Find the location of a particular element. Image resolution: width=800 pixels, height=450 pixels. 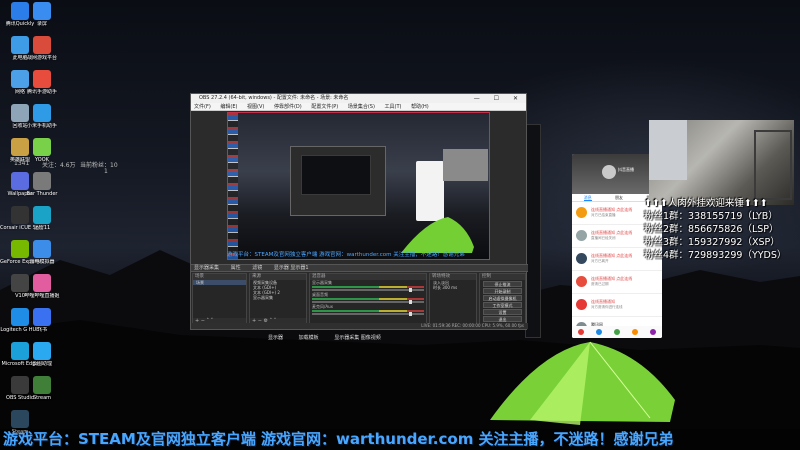

profile-icon is located at coordinates (653, 332).